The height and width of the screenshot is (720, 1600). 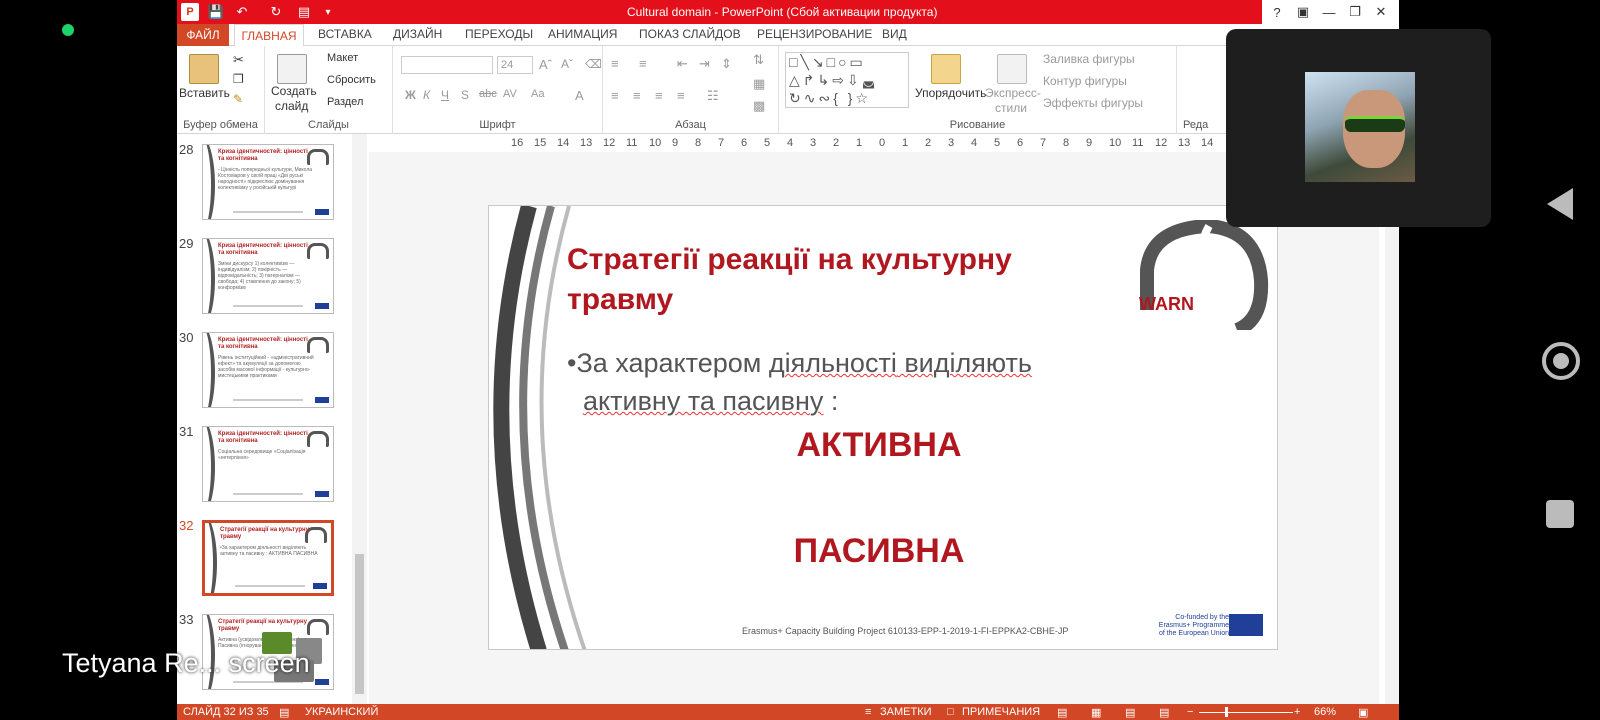 What do you see at coordinates (1381, 12) in the screenshot?
I see `close-icon: ✕` at bounding box center [1381, 12].